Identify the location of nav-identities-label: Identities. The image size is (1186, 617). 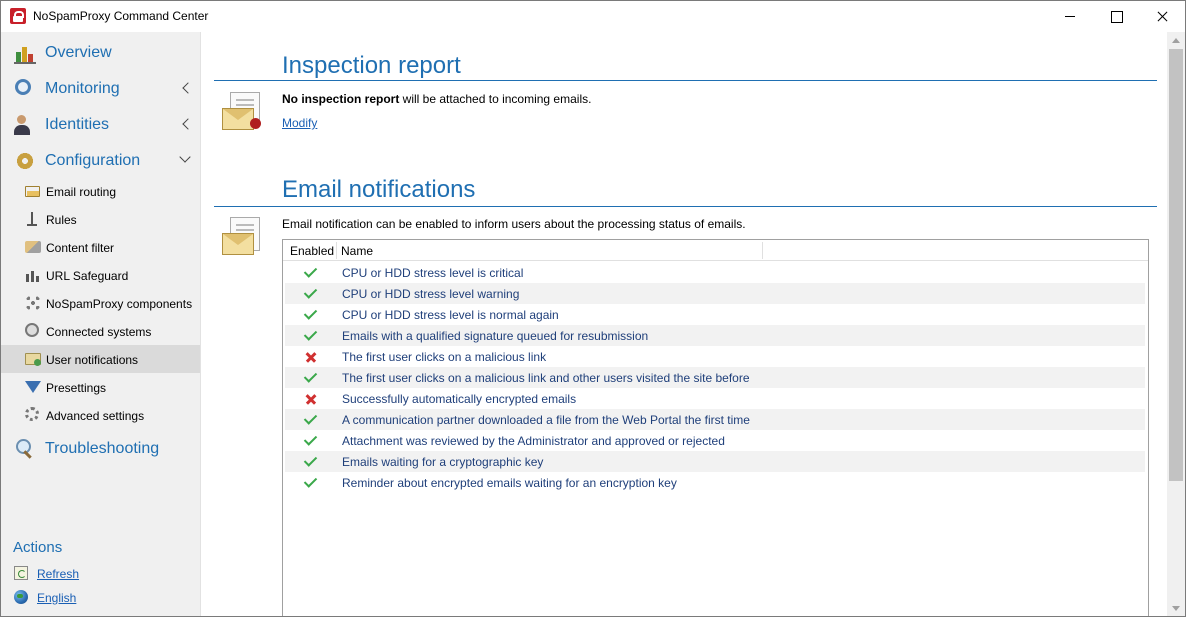
(77, 124).